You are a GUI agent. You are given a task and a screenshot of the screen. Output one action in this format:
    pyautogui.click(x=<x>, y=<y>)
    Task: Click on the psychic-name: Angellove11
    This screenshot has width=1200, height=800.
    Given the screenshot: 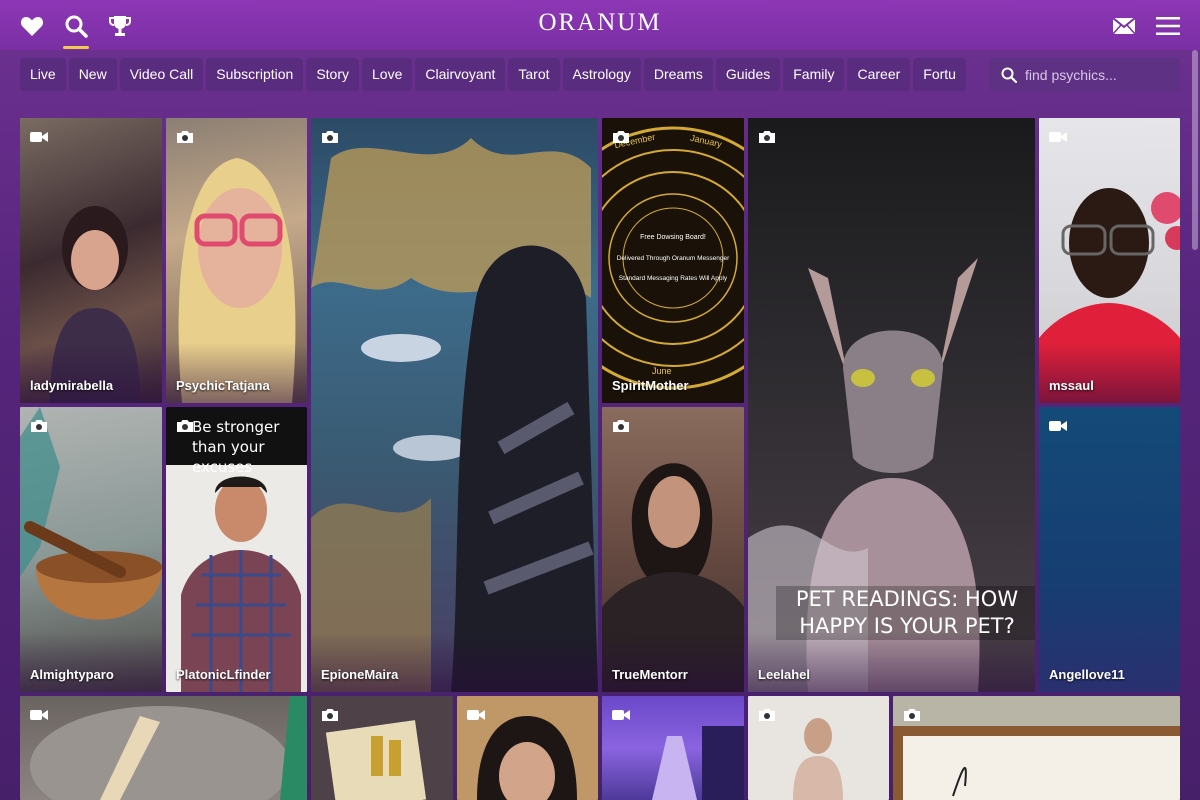 What is the action you would take?
    pyautogui.click(x=1087, y=674)
    